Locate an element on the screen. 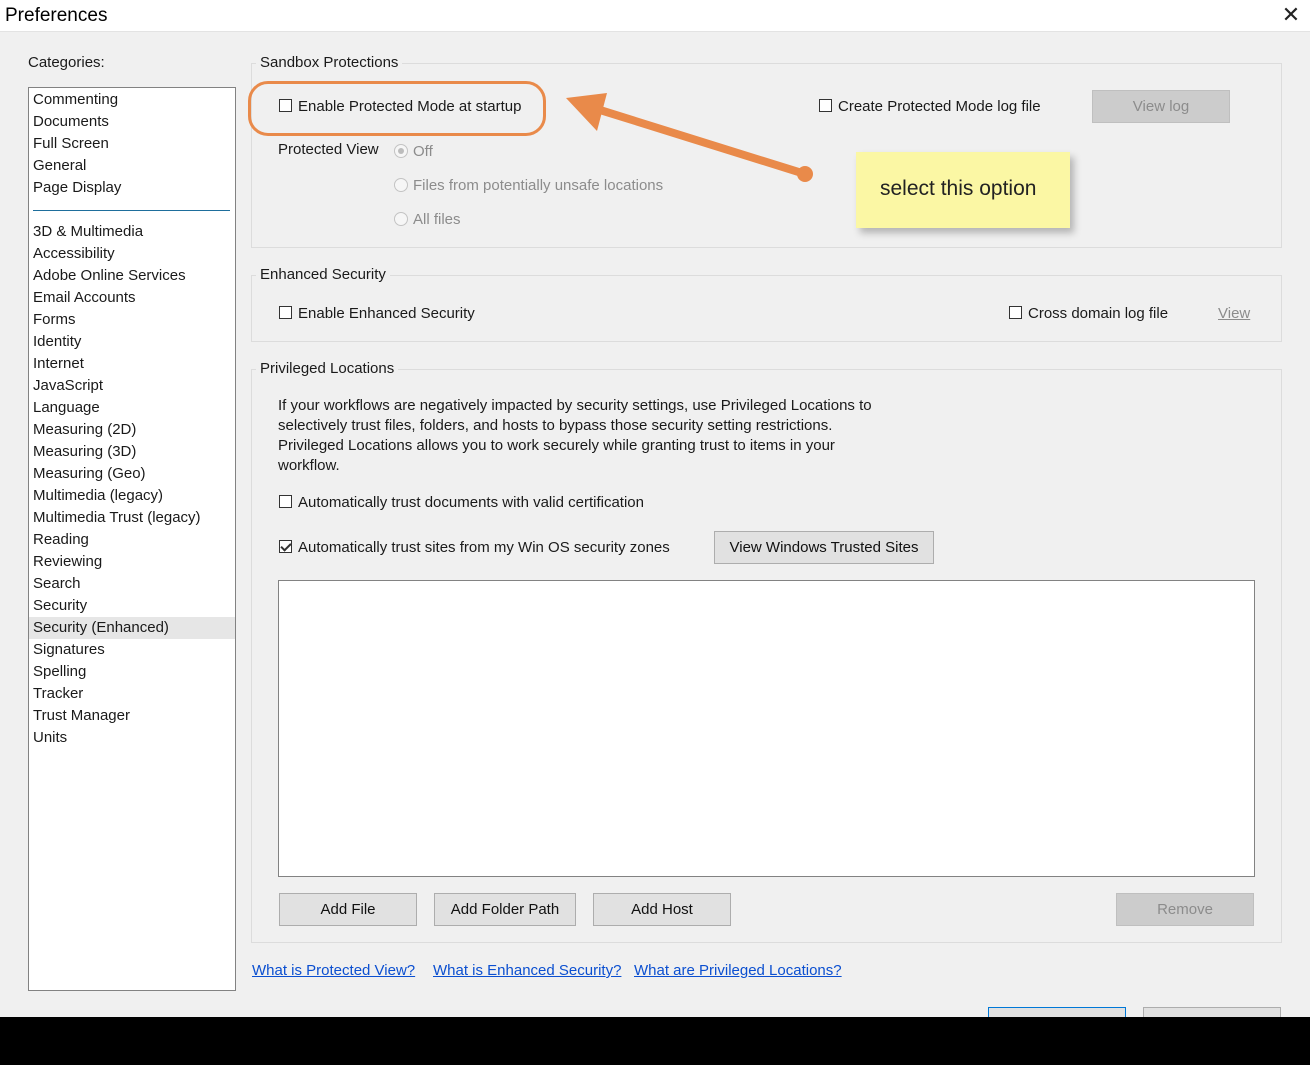  category-item-selected: Security (Enhanced) is located at coordinates (132, 628).